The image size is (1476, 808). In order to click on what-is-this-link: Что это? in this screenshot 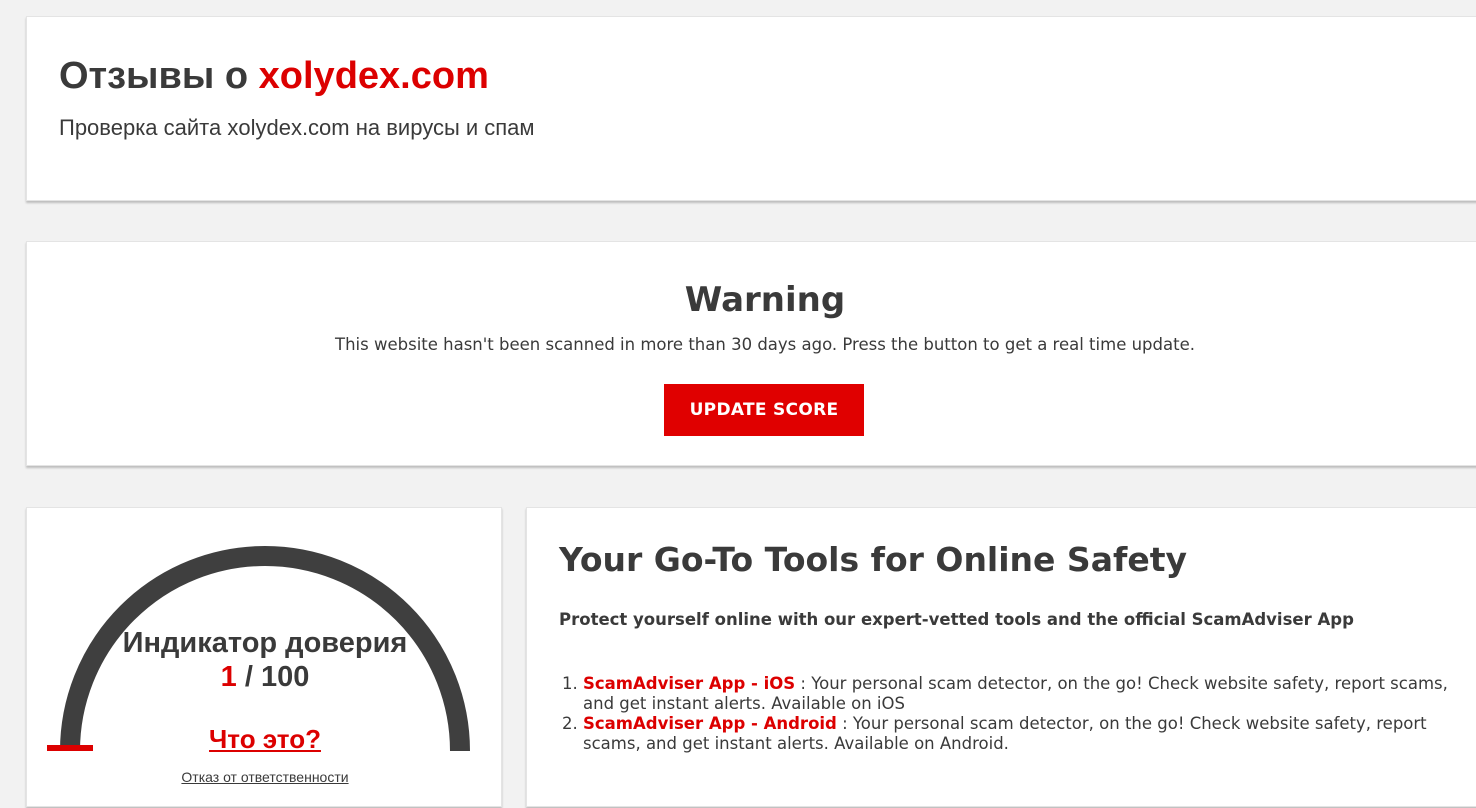, I will do `click(265, 739)`.